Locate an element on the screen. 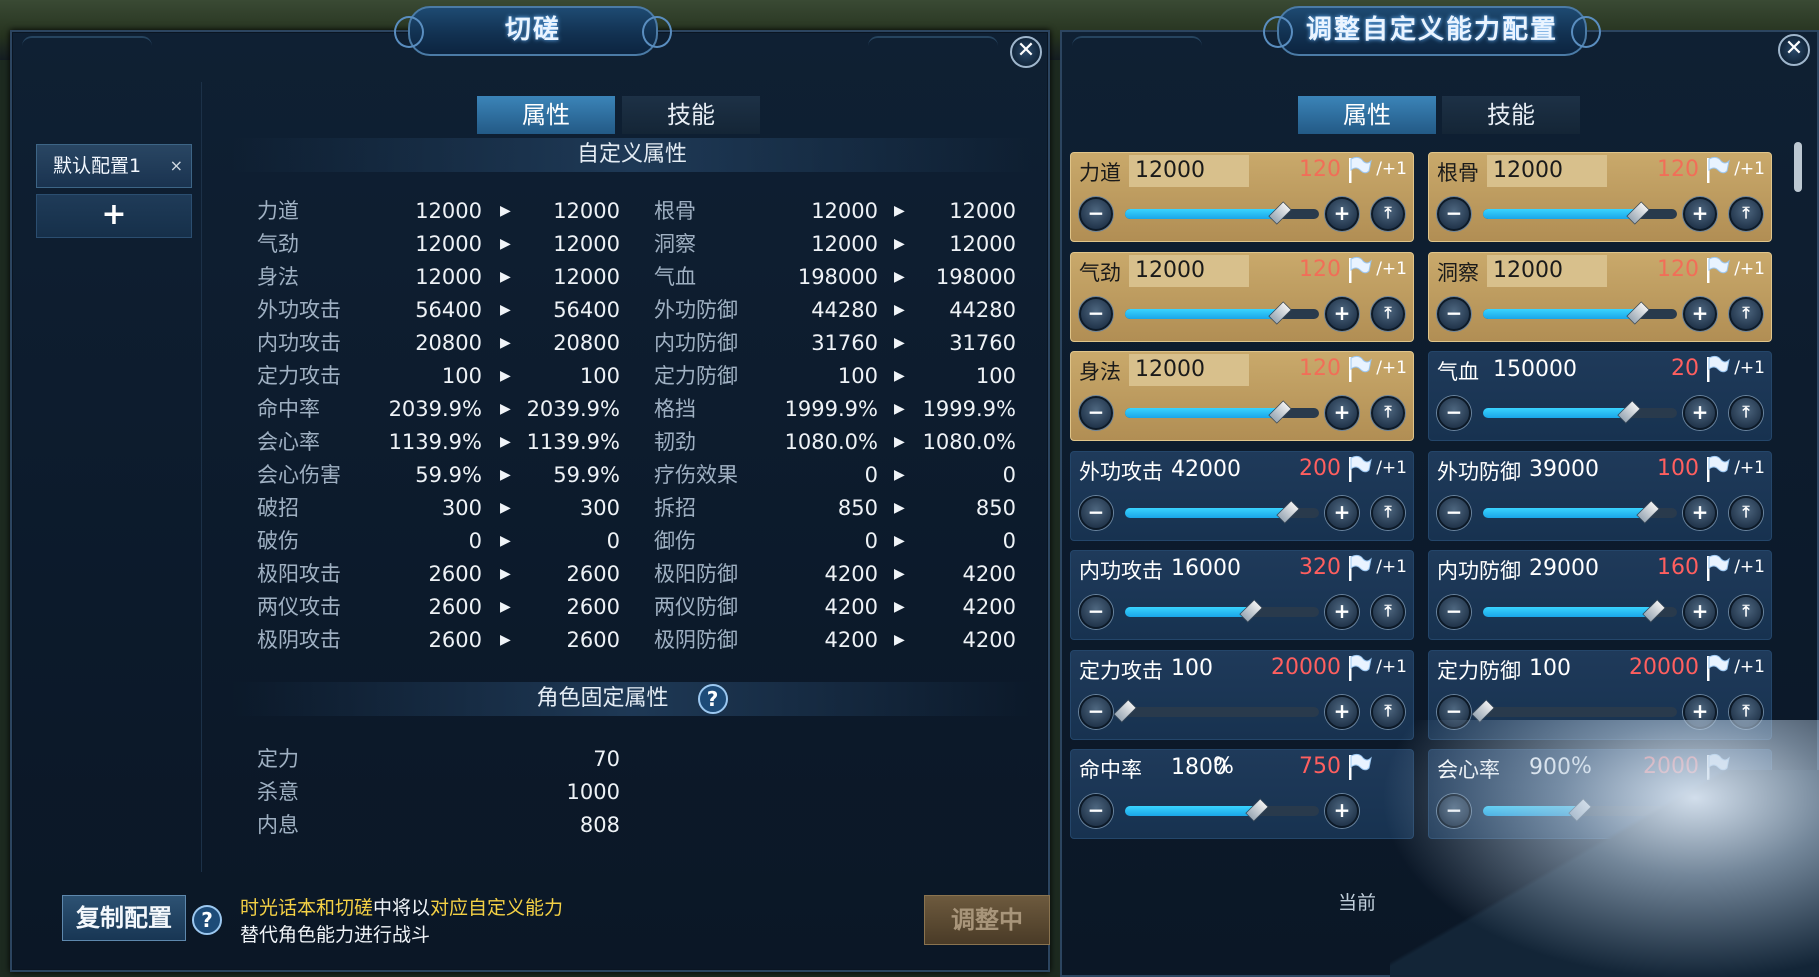 This screenshot has height=977, width=1819. ability-card: 身法 12000 120/+1− + ⤒ is located at coordinates (1242, 396).